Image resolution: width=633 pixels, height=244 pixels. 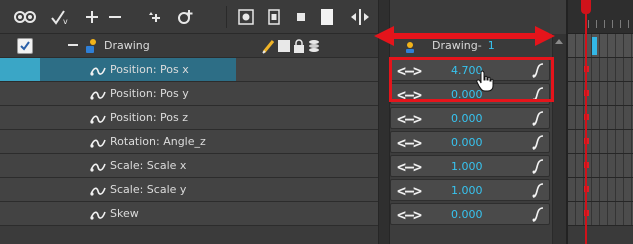 I want to click on frame-rows, so click(x=600, y=139).